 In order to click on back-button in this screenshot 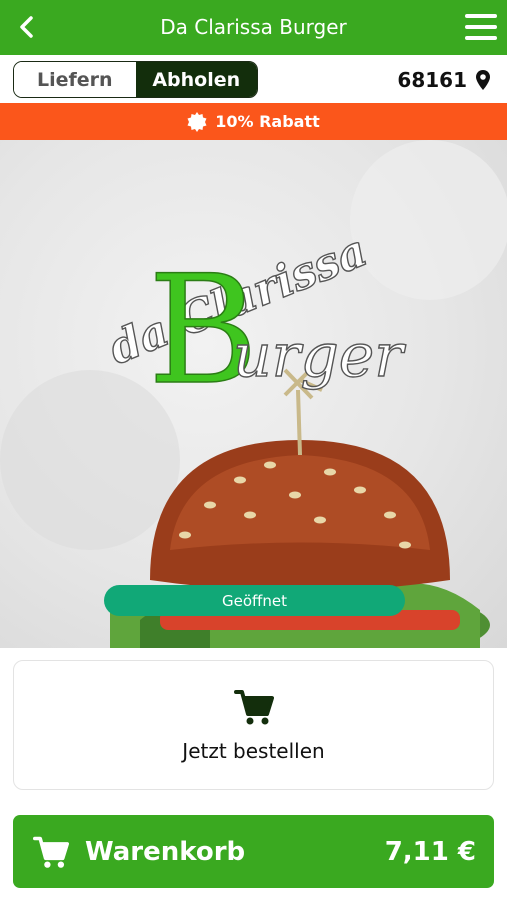, I will do `click(27, 27)`.